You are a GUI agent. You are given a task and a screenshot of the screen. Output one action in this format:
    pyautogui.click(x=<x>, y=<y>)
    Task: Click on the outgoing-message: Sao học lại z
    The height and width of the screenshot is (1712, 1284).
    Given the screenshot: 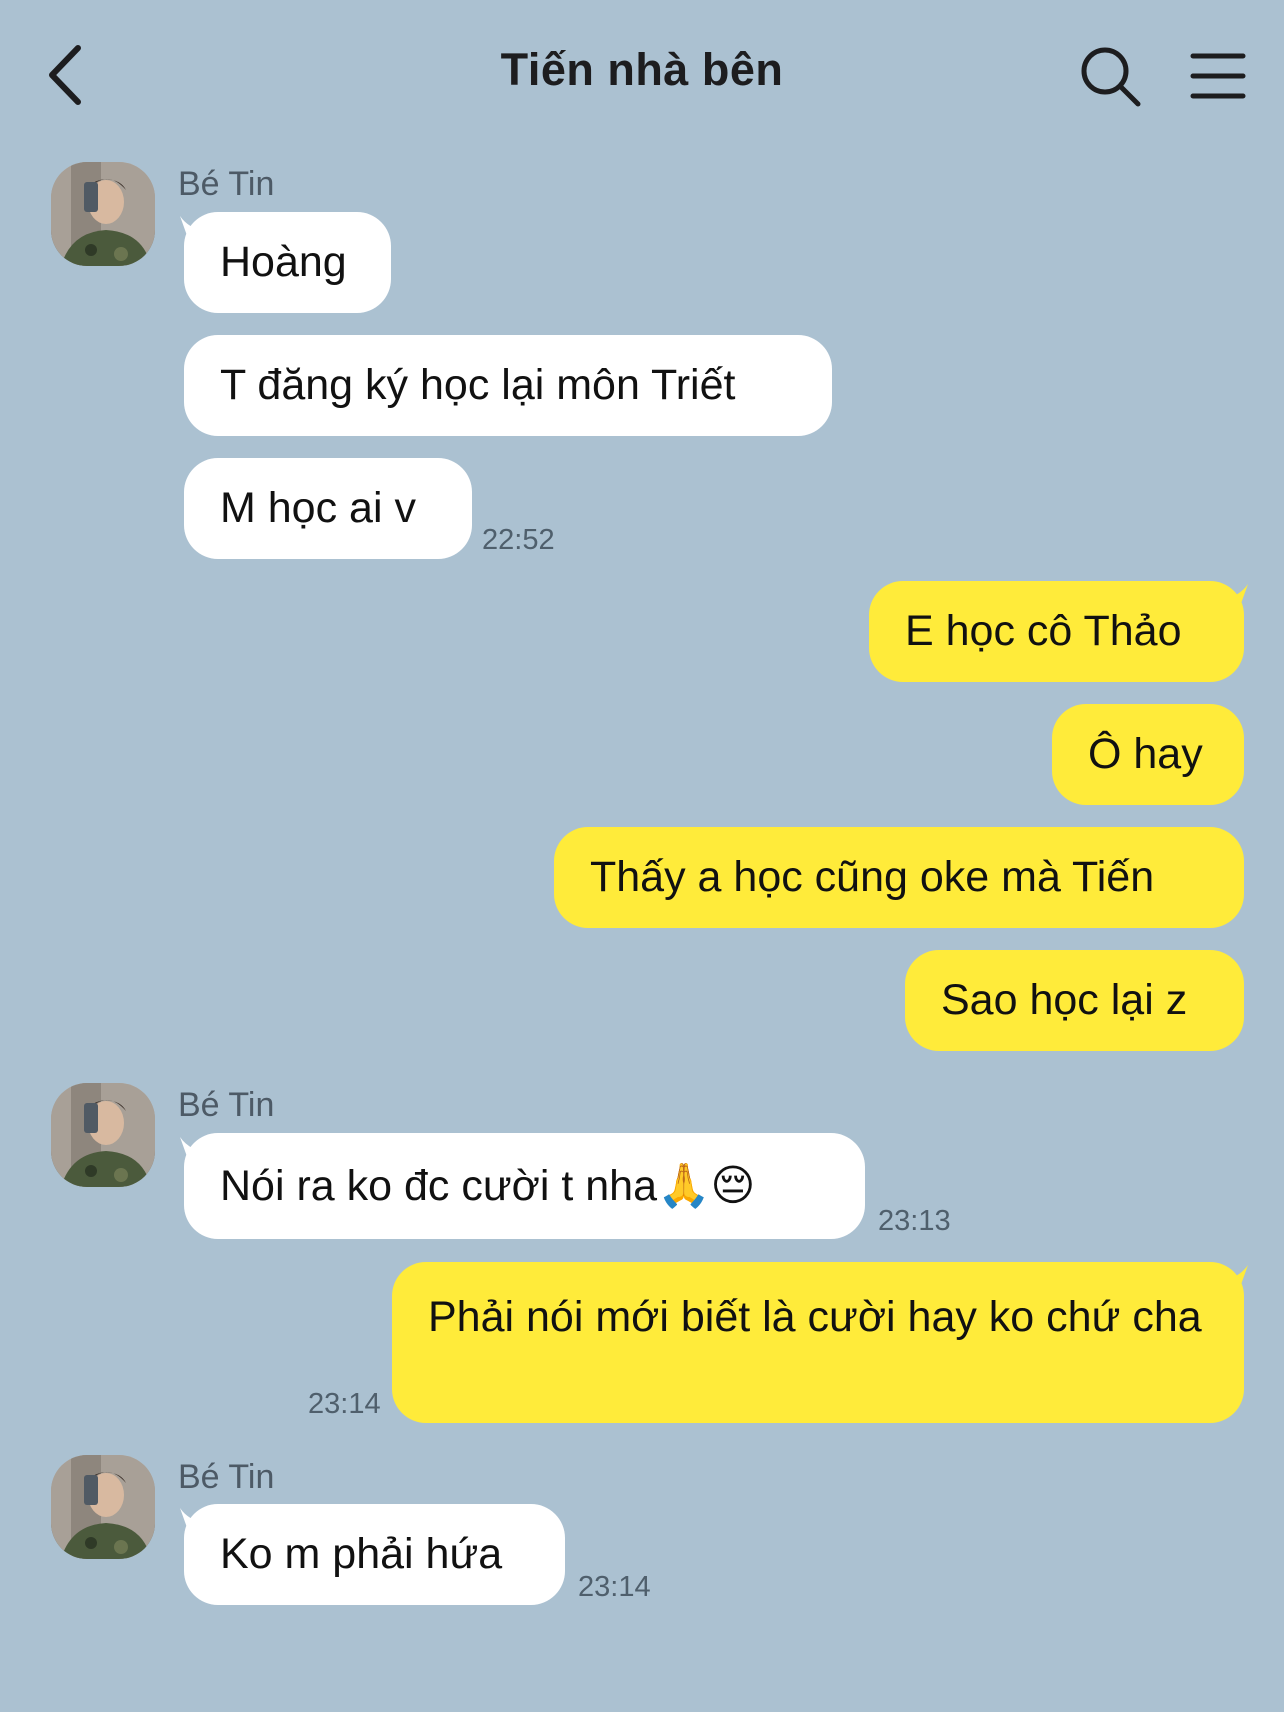 What is the action you would take?
    pyautogui.click(x=1074, y=1000)
    